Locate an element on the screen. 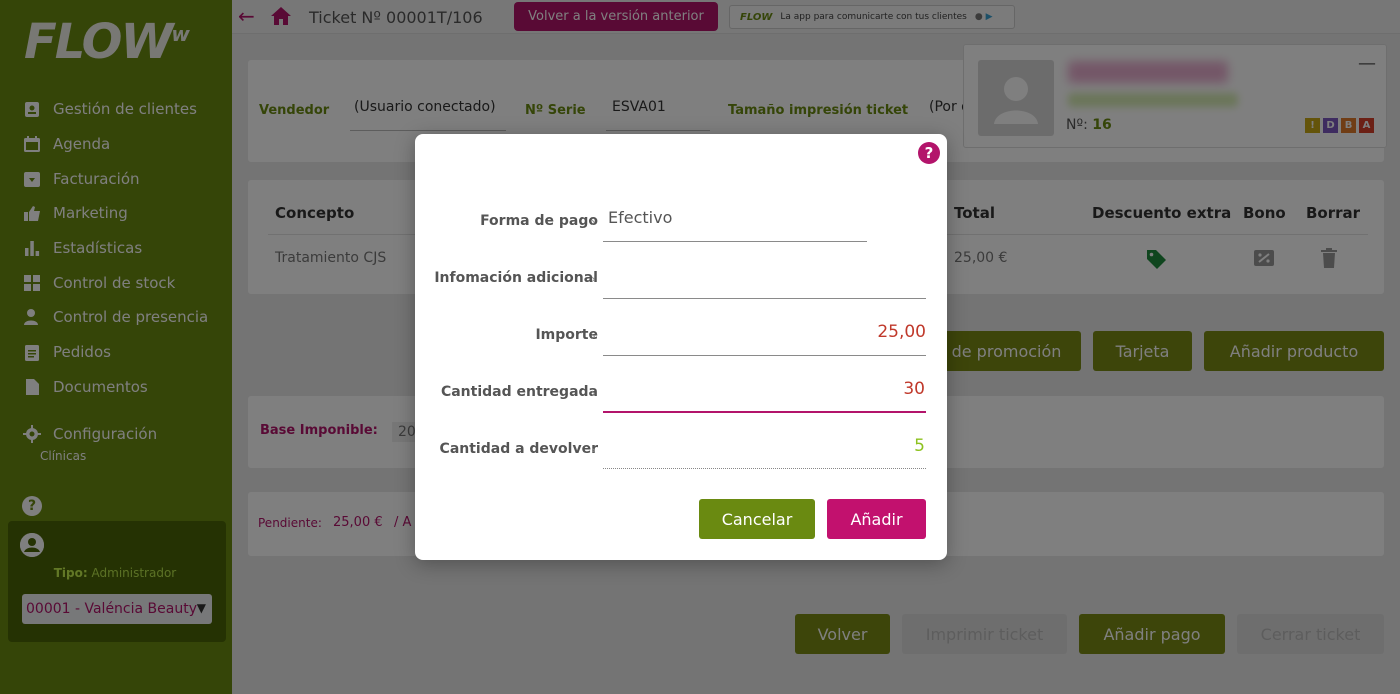 The image size is (1400, 694). help-icon: ? is located at coordinates (929, 153).